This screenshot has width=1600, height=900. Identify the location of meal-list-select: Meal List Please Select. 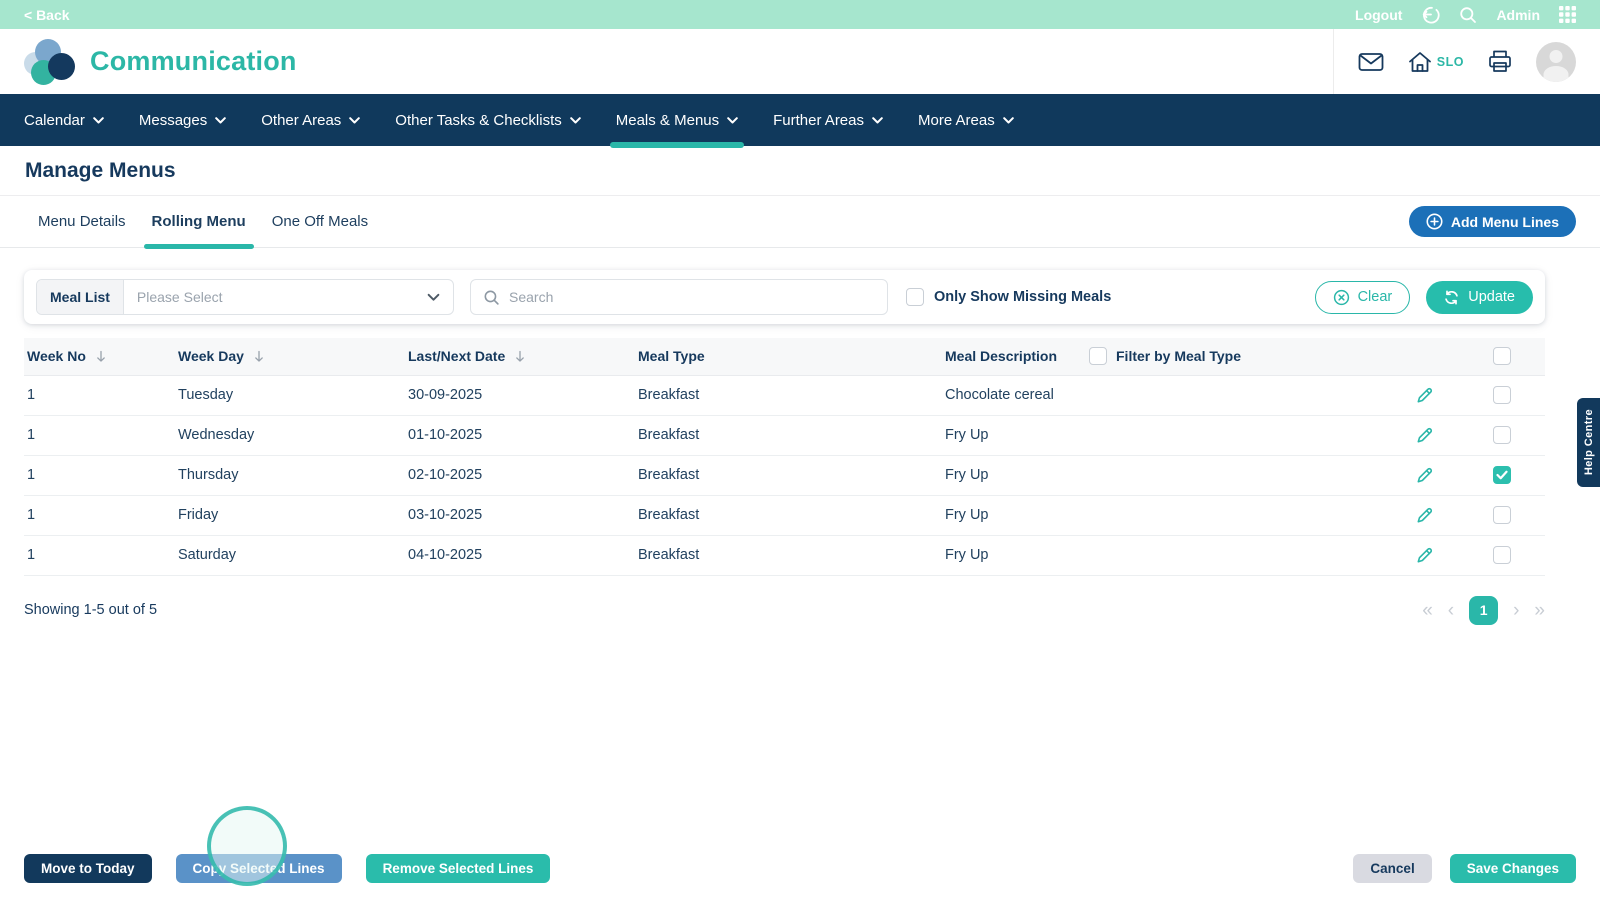
(245, 297).